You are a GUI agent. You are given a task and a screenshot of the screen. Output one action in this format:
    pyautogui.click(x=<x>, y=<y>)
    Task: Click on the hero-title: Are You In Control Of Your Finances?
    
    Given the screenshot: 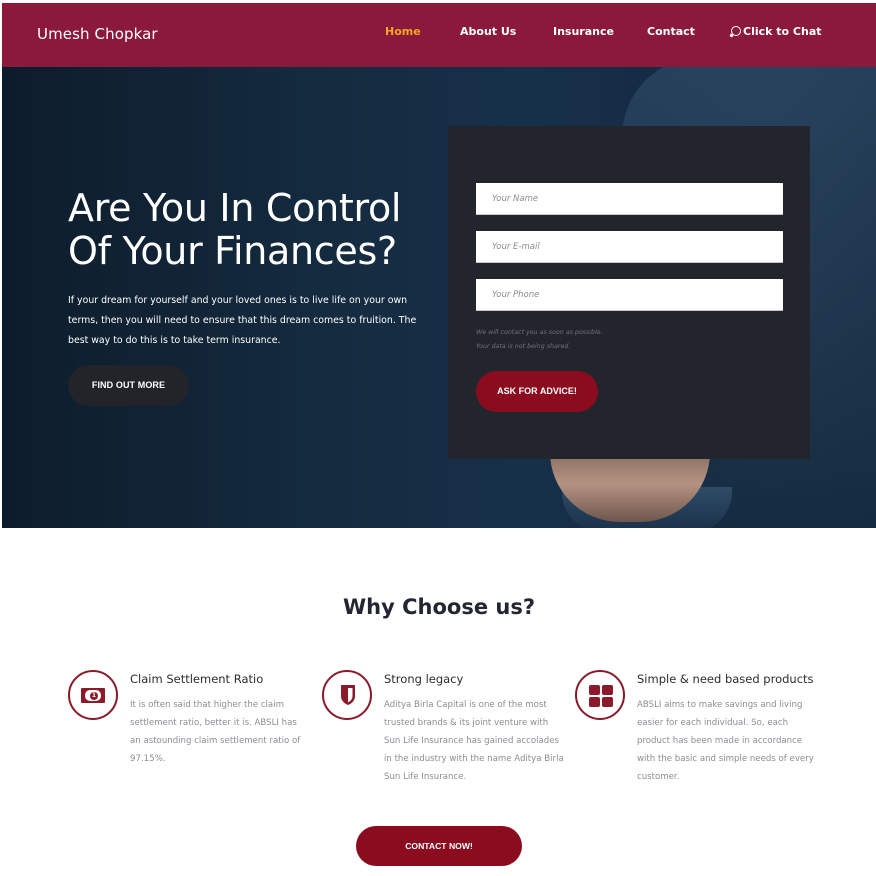 What is the action you would take?
    pyautogui.click(x=258, y=230)
    